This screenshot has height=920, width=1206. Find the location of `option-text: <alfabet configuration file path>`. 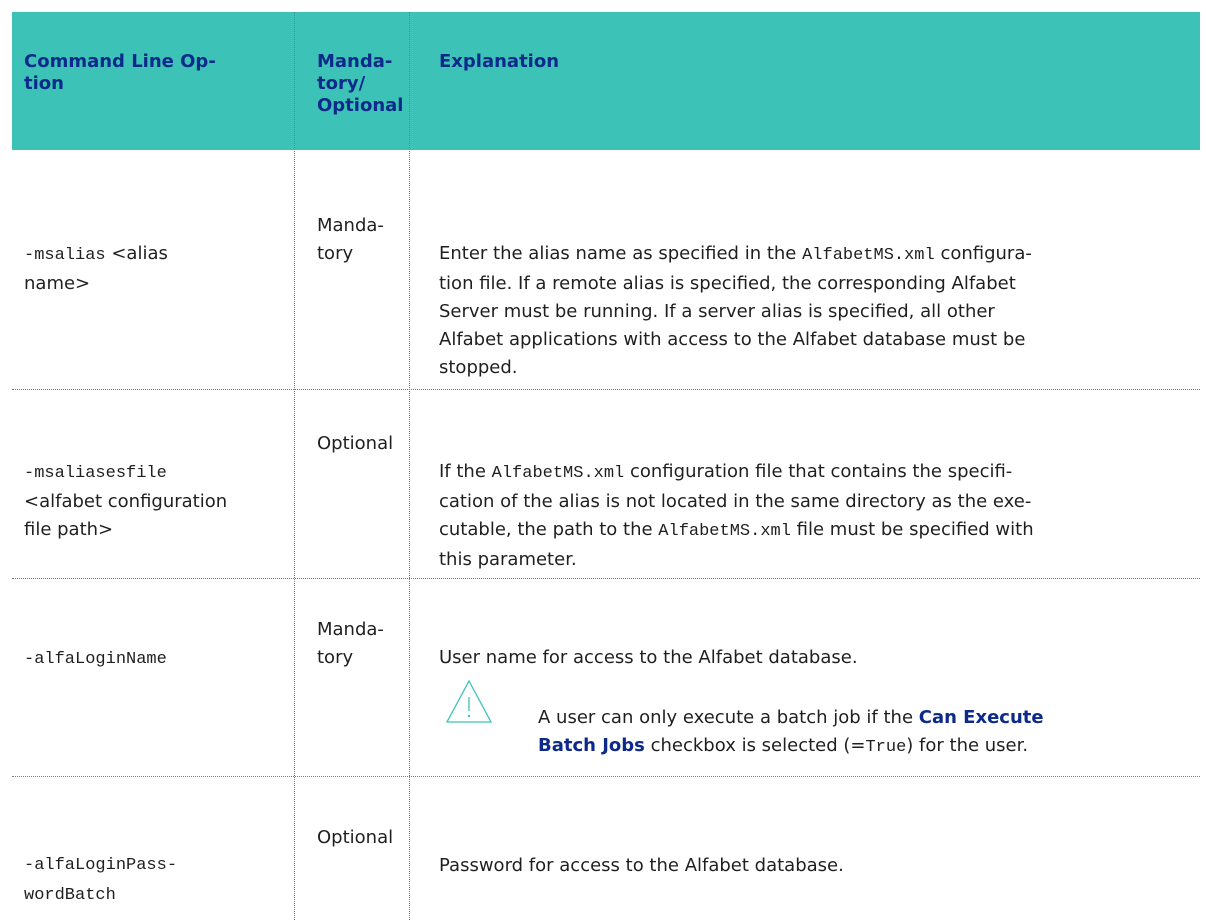

option-text: <alfabet configuration file path> is located at coordinates (126, 515).